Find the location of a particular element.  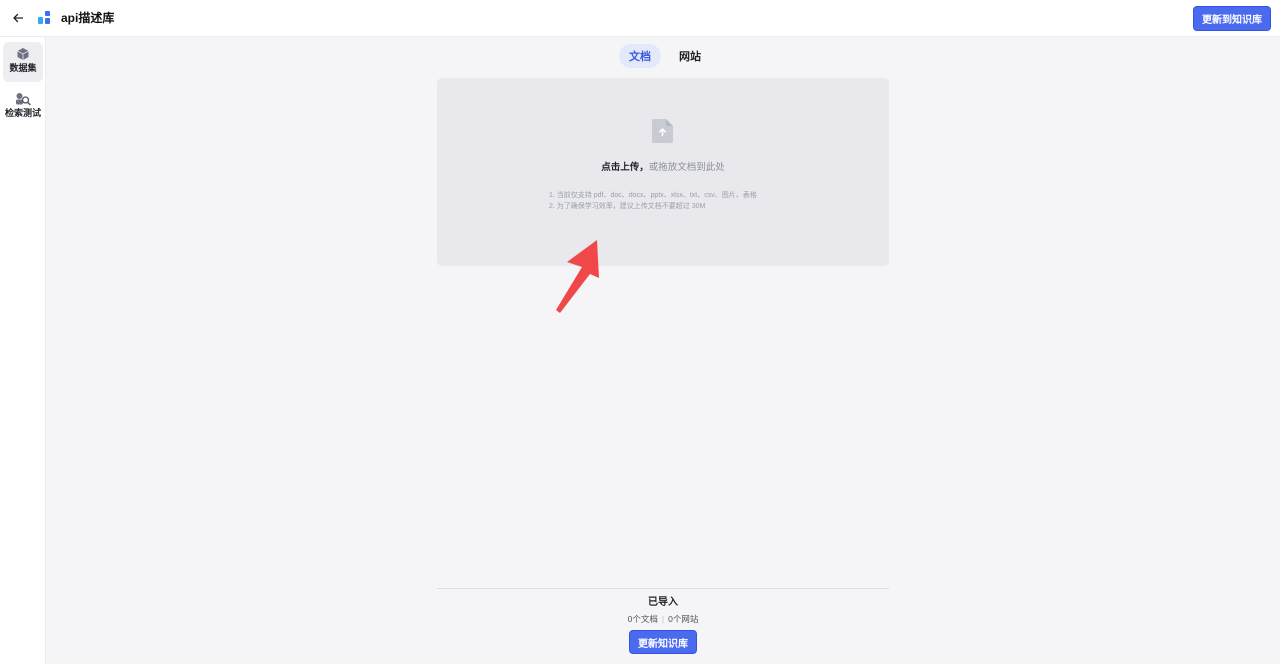

sidebar-item-dataset: 数据集 is located at coordinates (23, 62).